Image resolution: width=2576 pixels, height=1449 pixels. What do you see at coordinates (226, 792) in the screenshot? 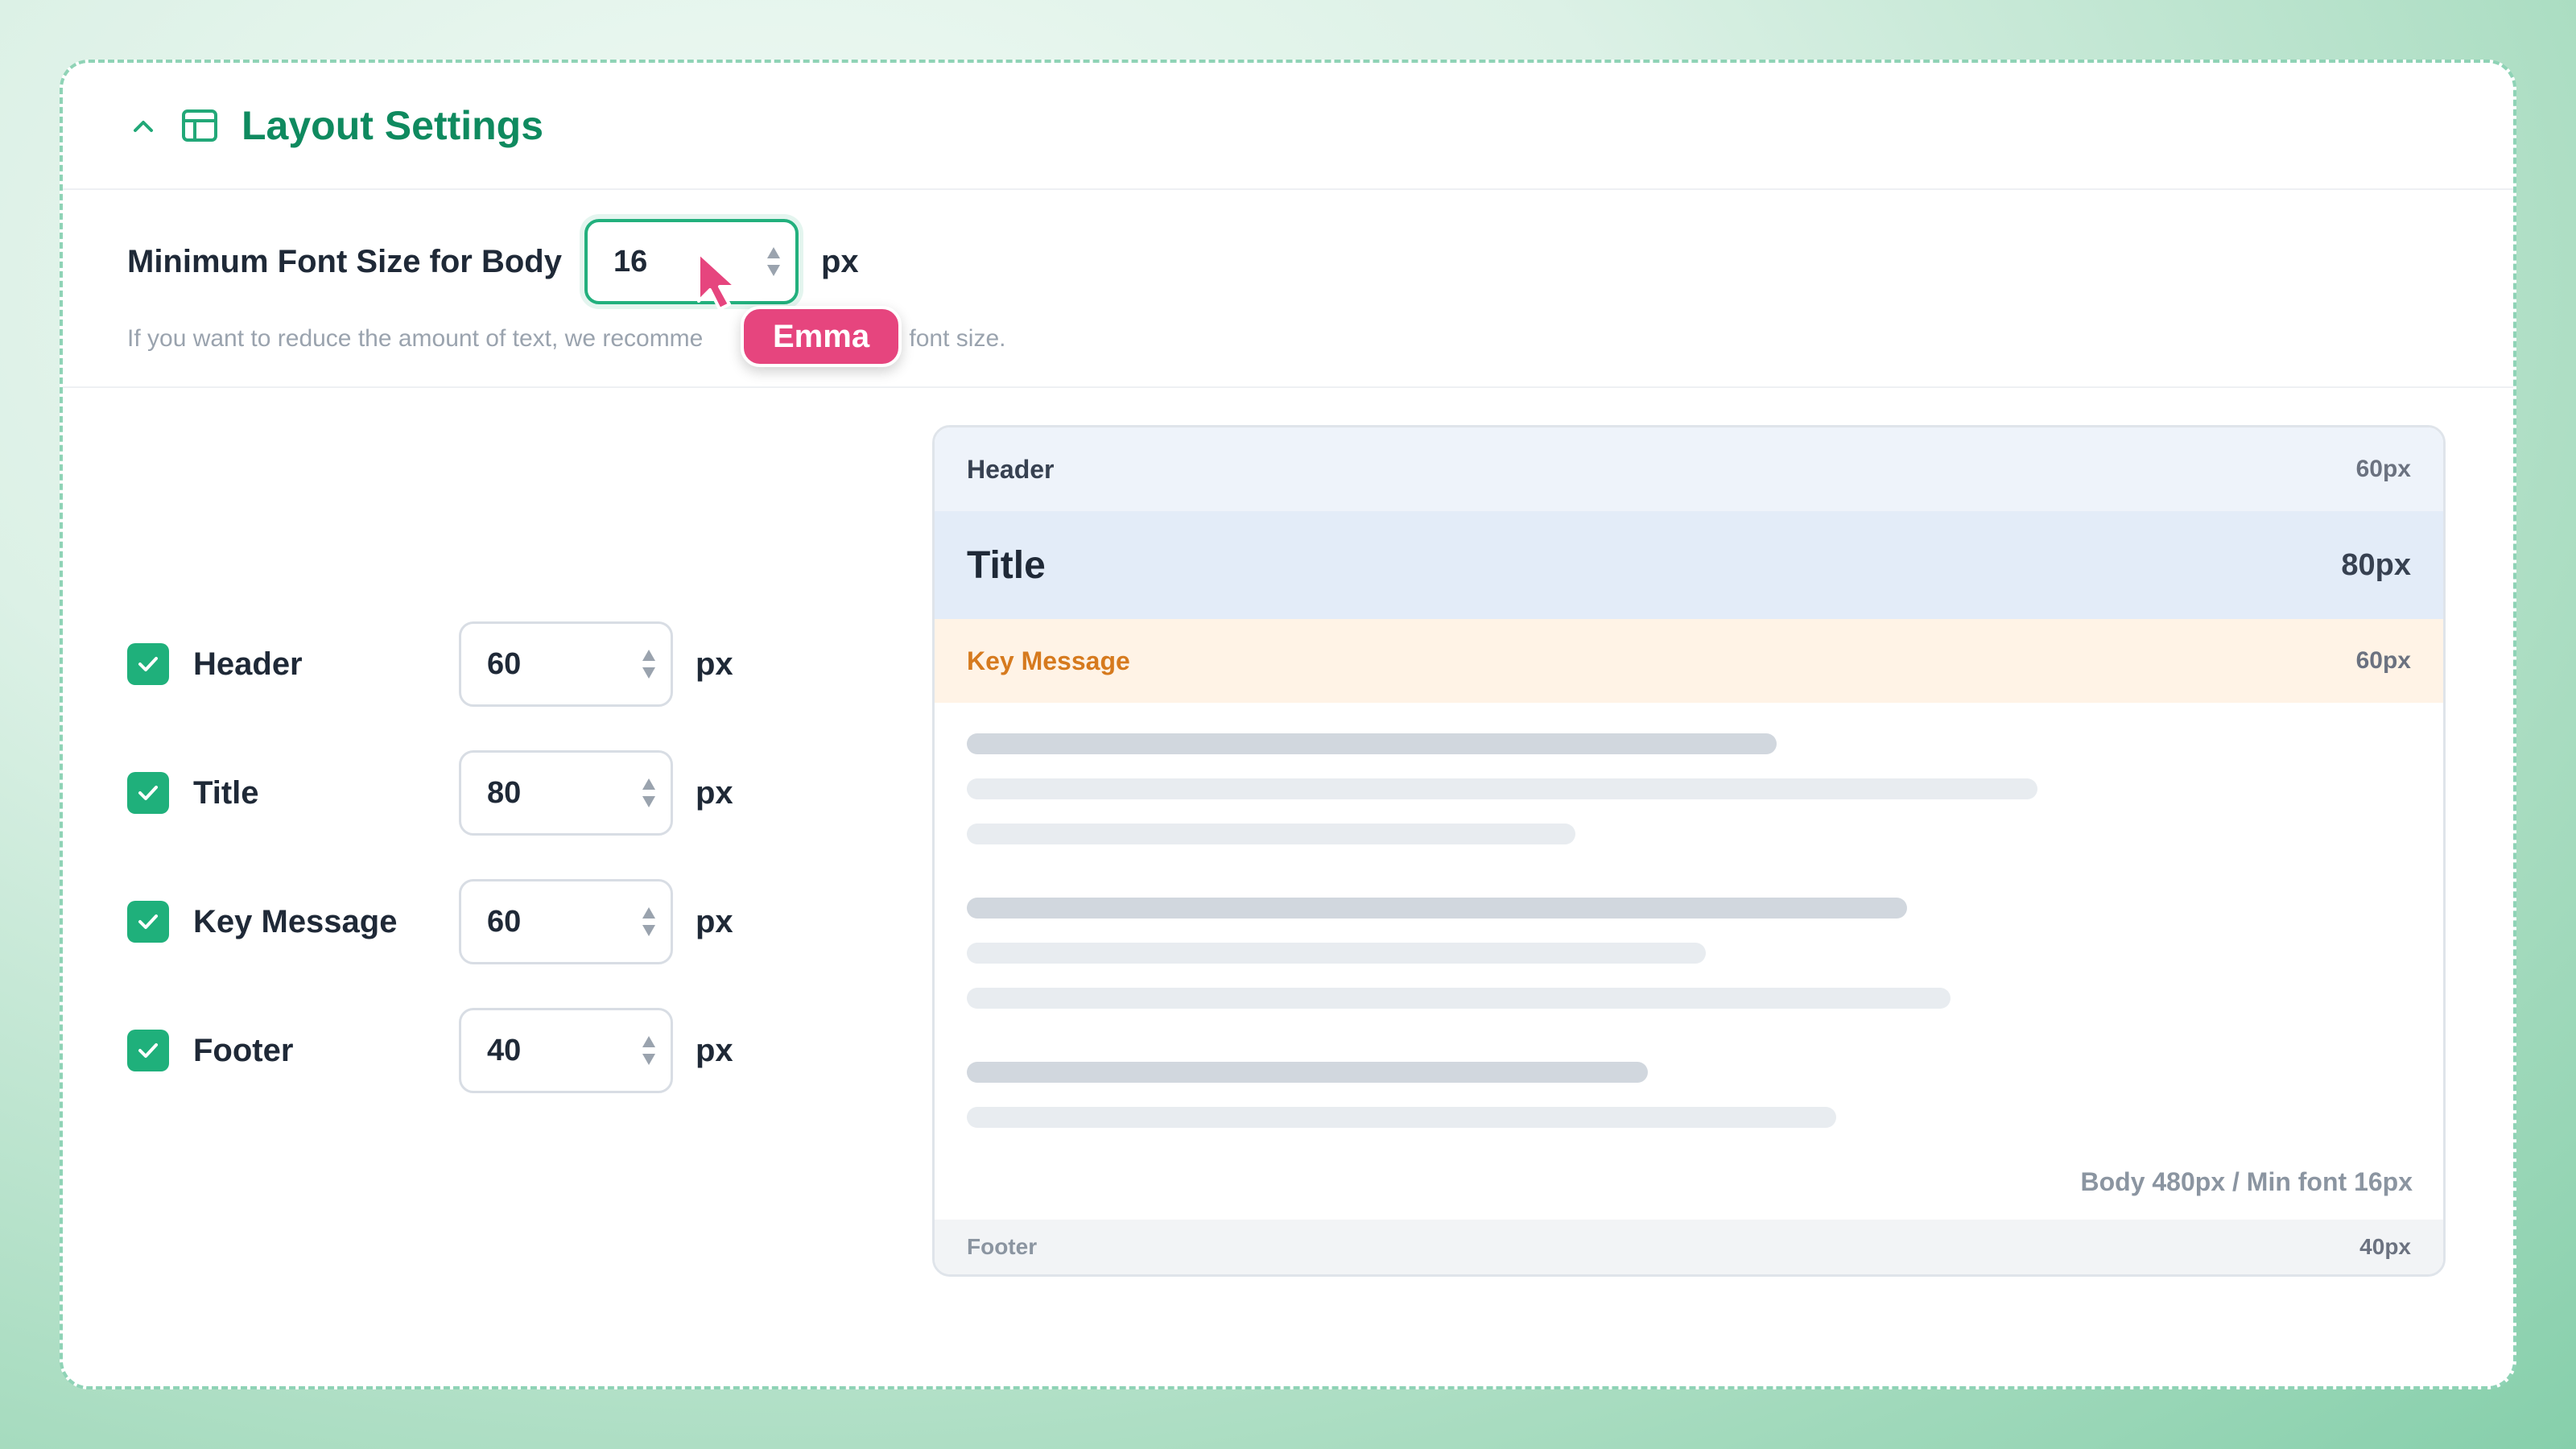
I see `title-label: Title` at bounding box center [226, 792].